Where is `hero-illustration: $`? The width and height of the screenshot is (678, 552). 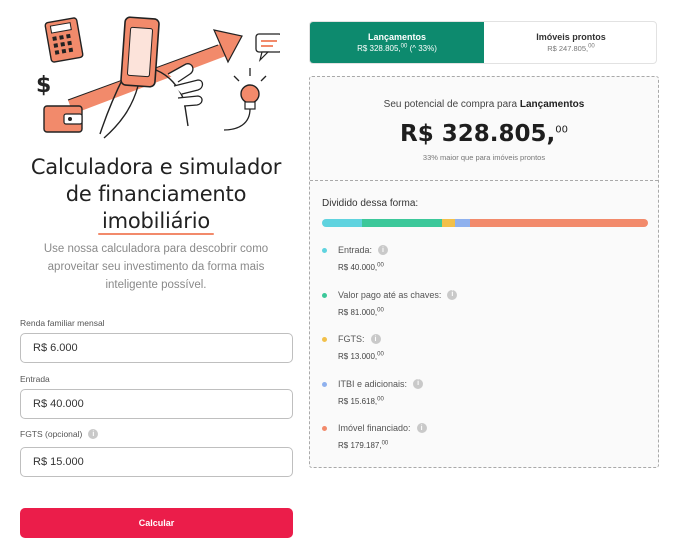 hero-illustration: $ is located at coordinates (155, 77).